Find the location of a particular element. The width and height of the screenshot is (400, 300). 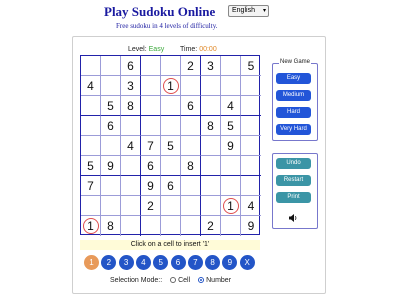

undo-button: Undo is located at coordinates (293, 163).